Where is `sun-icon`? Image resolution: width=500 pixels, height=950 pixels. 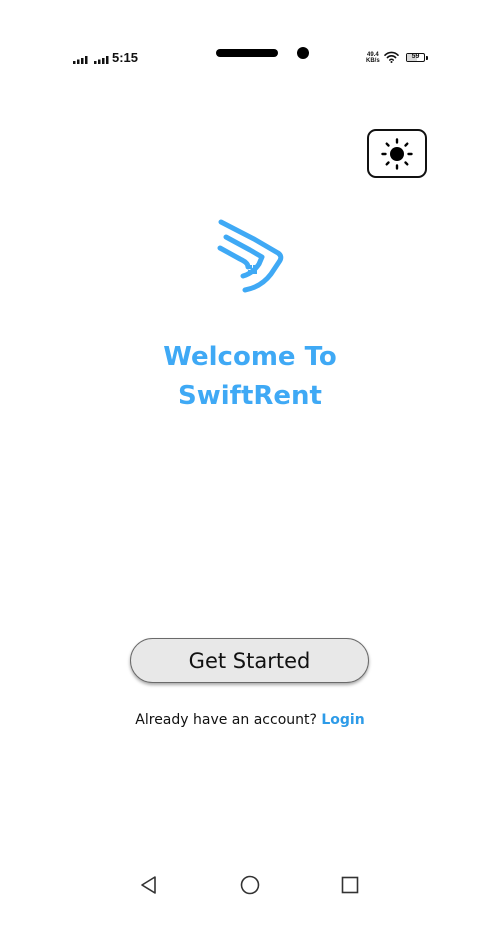 sun-icon is located at coordinates (397, 153).